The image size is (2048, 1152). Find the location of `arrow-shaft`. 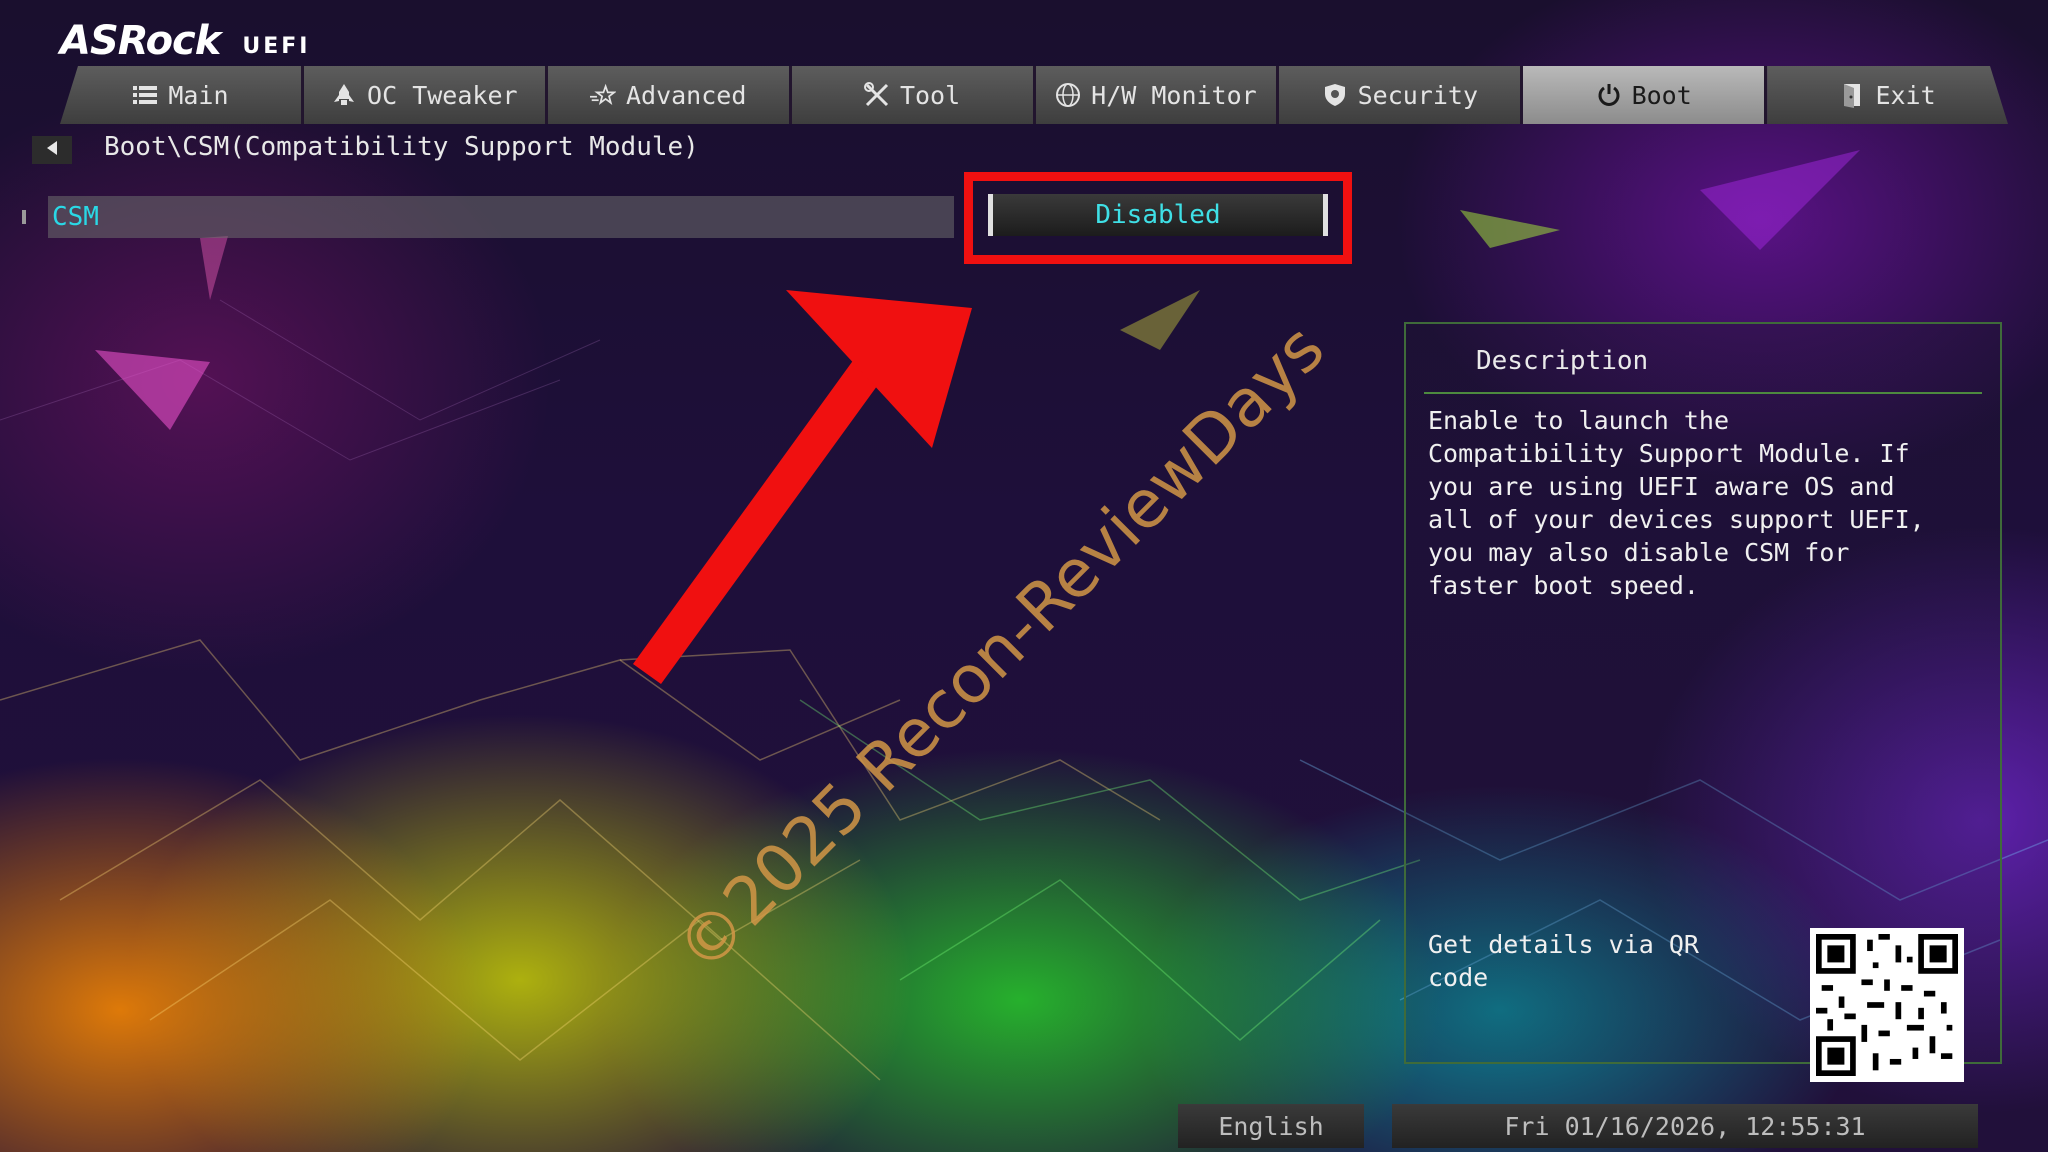

arrow-shaft is located at coordinates (763, 514).